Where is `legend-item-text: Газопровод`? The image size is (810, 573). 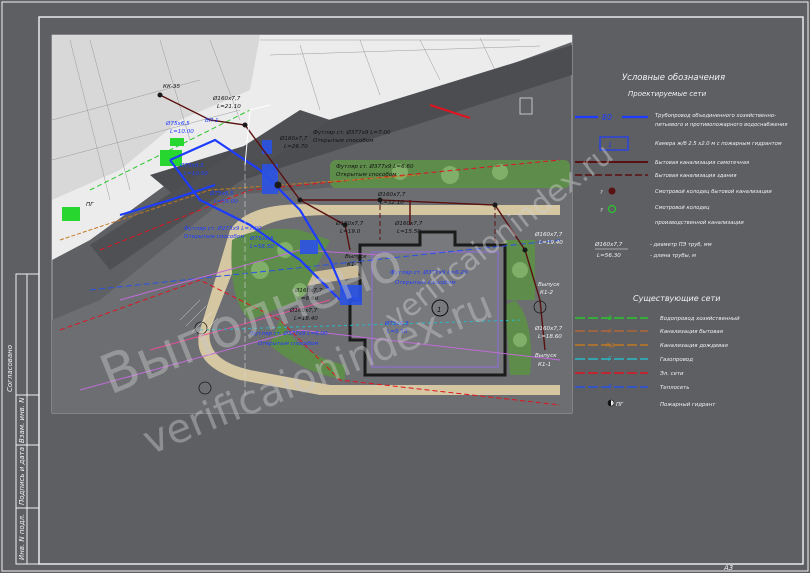 legend-item-text: Газопровод is located at coordinates (676, 360).